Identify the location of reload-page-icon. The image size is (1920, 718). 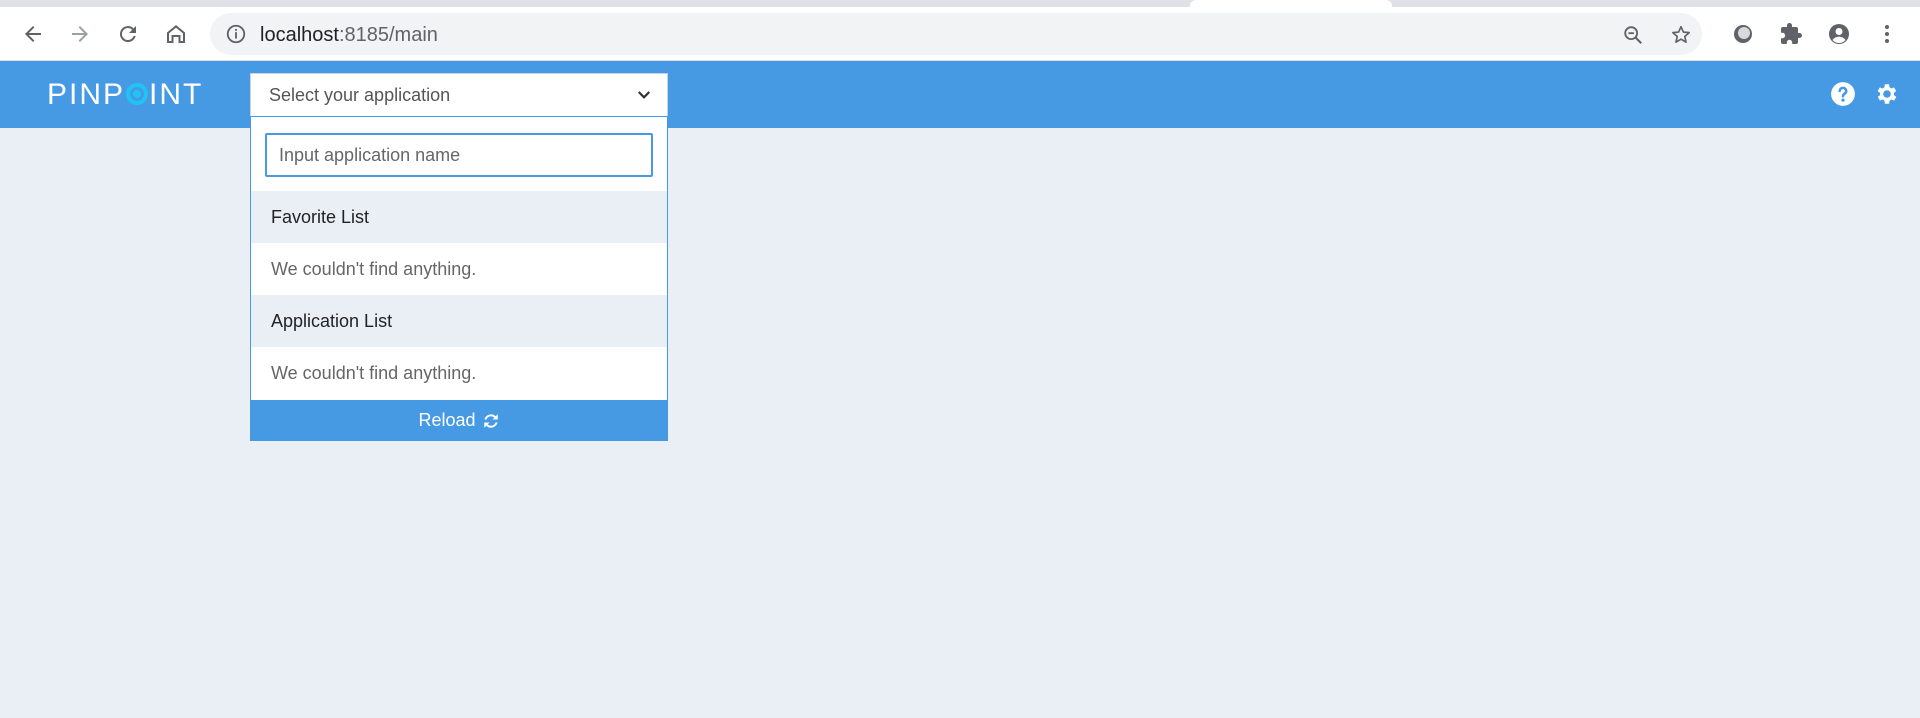
(128, 34).